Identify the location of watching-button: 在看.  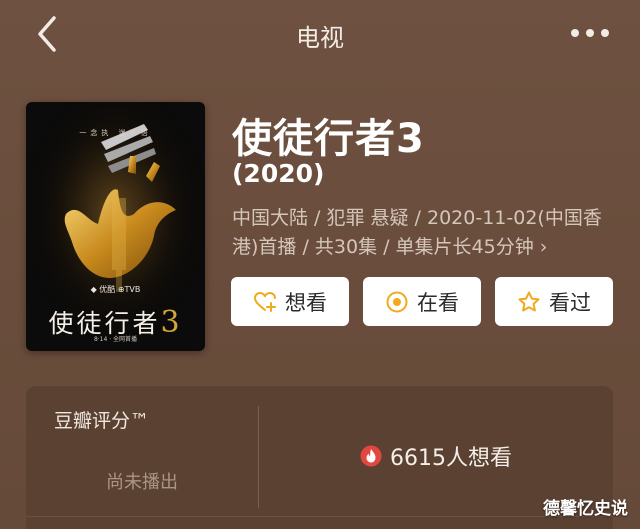
(422, 301).